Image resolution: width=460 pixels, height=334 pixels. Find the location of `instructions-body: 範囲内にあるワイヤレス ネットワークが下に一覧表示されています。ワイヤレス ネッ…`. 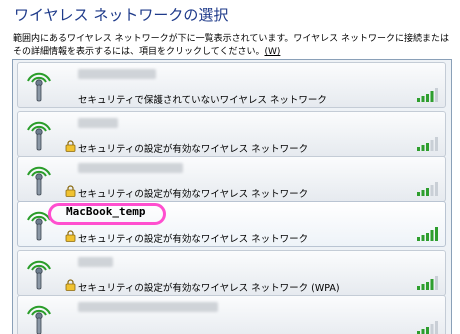

instructions-body: 範囲内にあるワイヤレス ネットワークが下に一覧表示されています。ワイヤレス ネッ… is located at coordinates (231, 45).